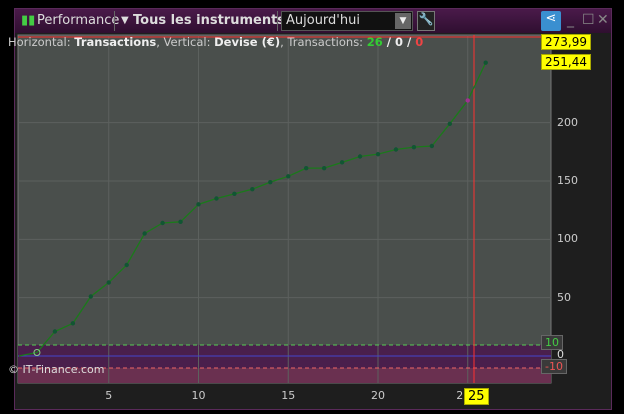  I want to click on y-tick-label: 50, so click(564, 297).